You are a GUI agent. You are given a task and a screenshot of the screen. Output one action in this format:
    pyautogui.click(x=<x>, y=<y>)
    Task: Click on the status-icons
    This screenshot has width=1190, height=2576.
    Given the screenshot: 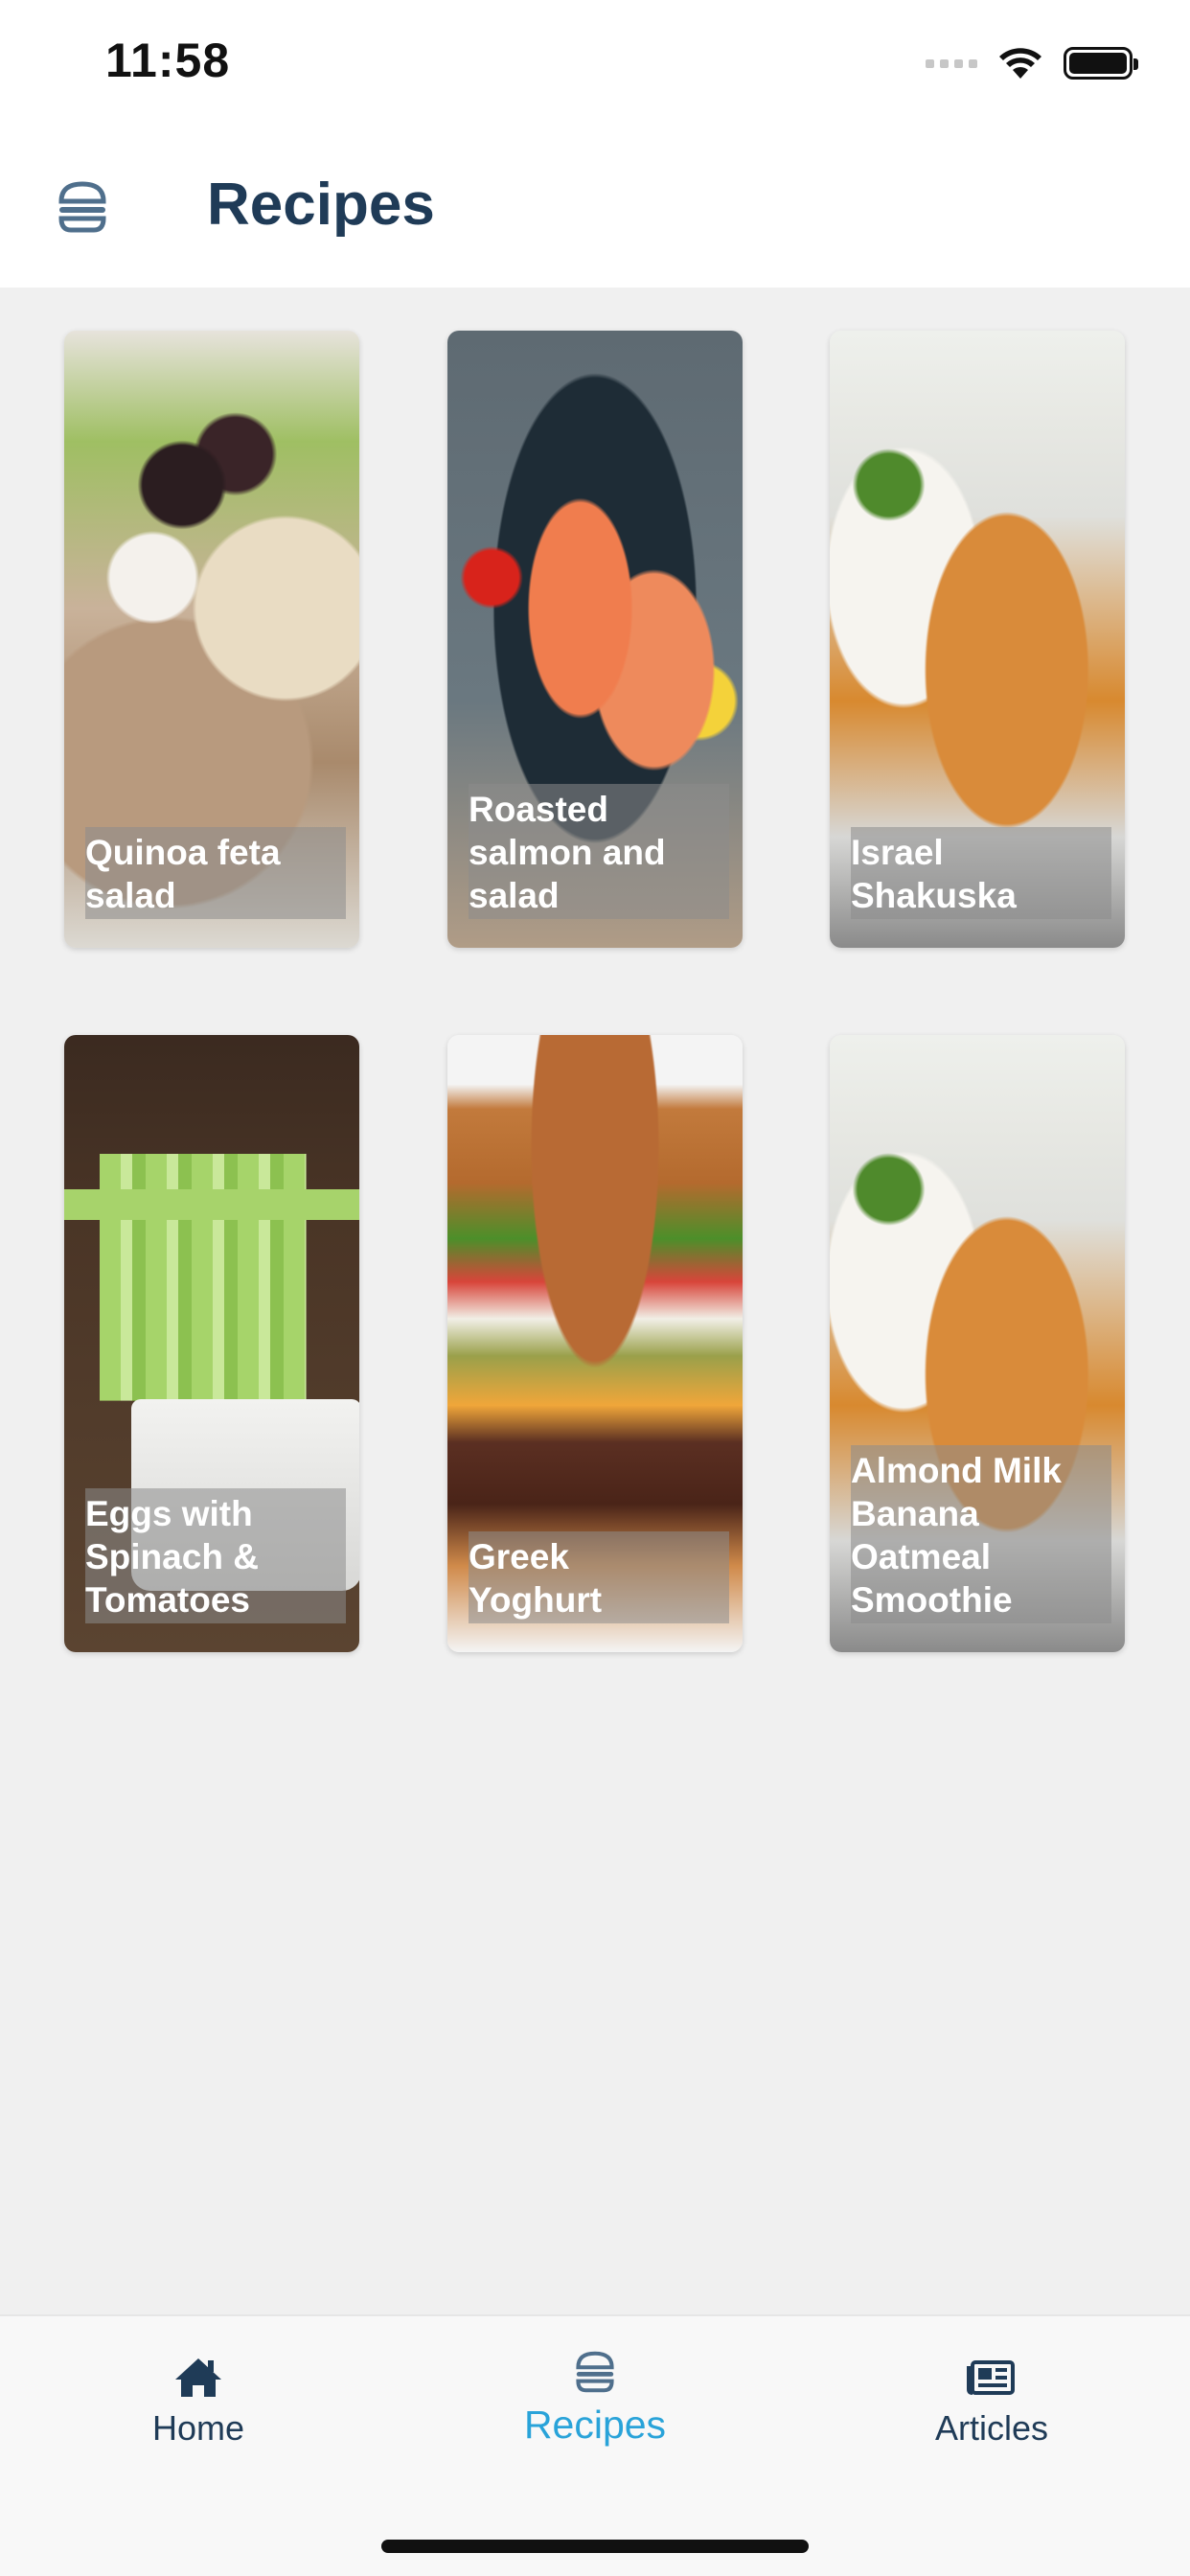 What is the action you would take?
    pyautogui.click(x=1032, y=63)
    